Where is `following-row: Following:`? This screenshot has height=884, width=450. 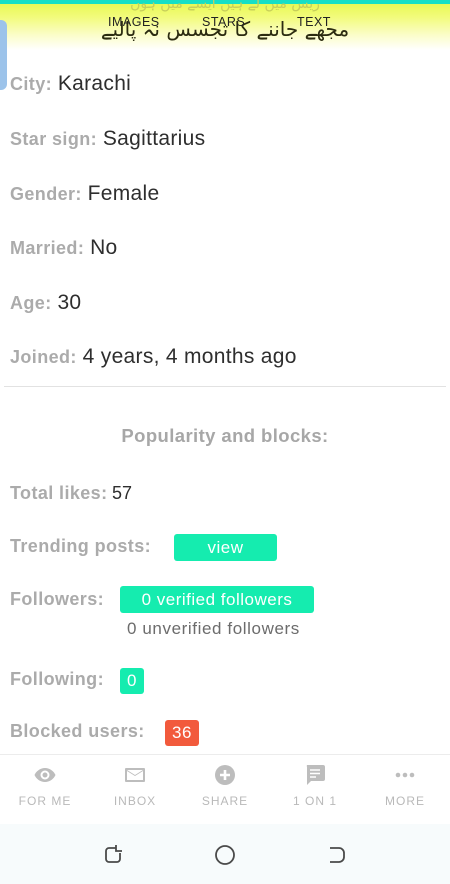 following-row: Following: is located at coordinates (57, 679).